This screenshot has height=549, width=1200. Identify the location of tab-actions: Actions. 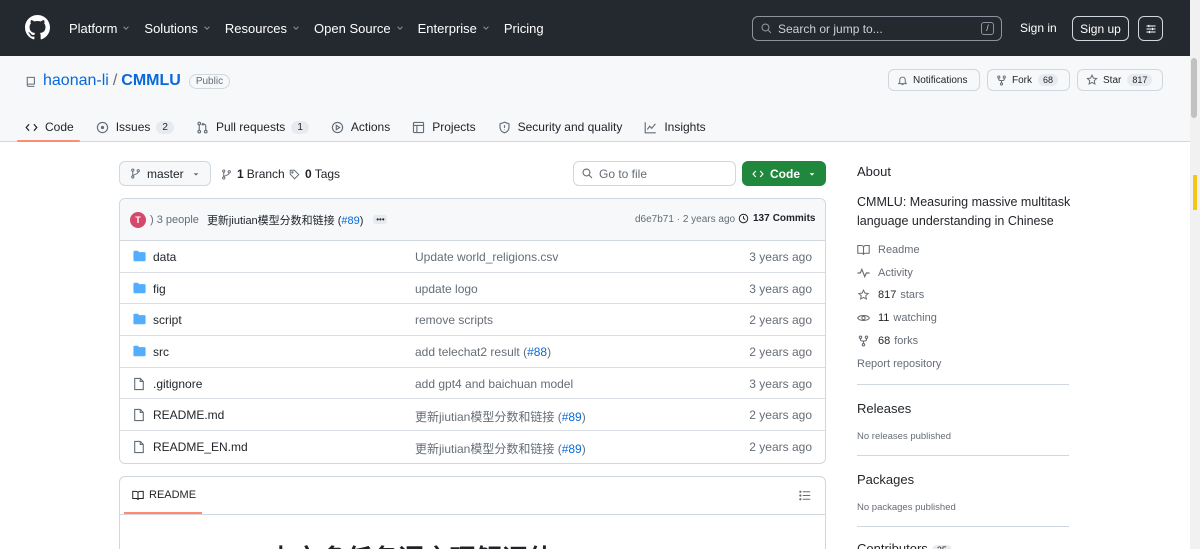
(360, 127).